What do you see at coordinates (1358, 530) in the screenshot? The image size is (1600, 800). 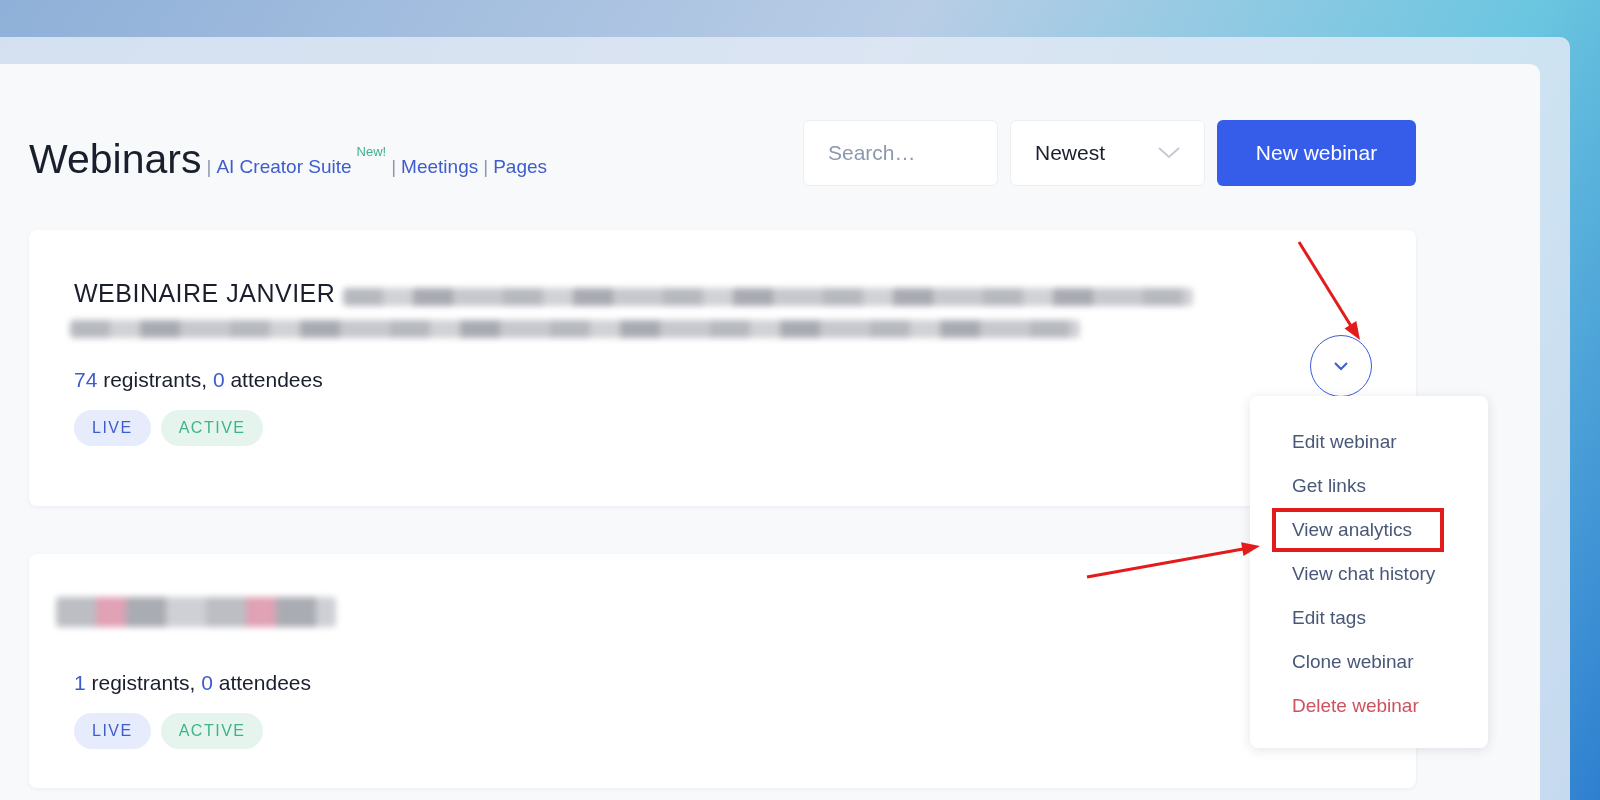 I see `menu-item: View analytics` at bounding box center [1358, 530].